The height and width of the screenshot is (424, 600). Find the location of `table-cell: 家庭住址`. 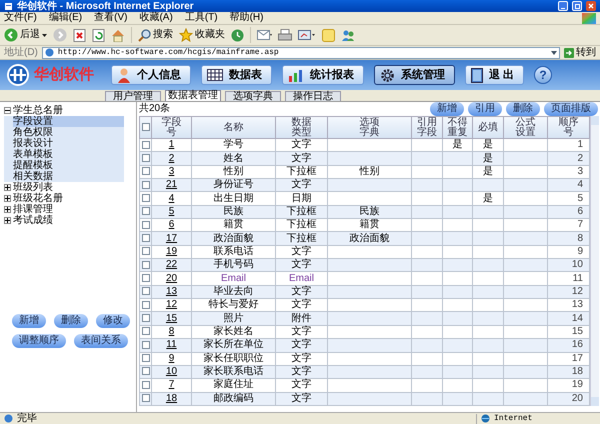

table-cell: 家庭住址 is located at coordinates (234, 384).